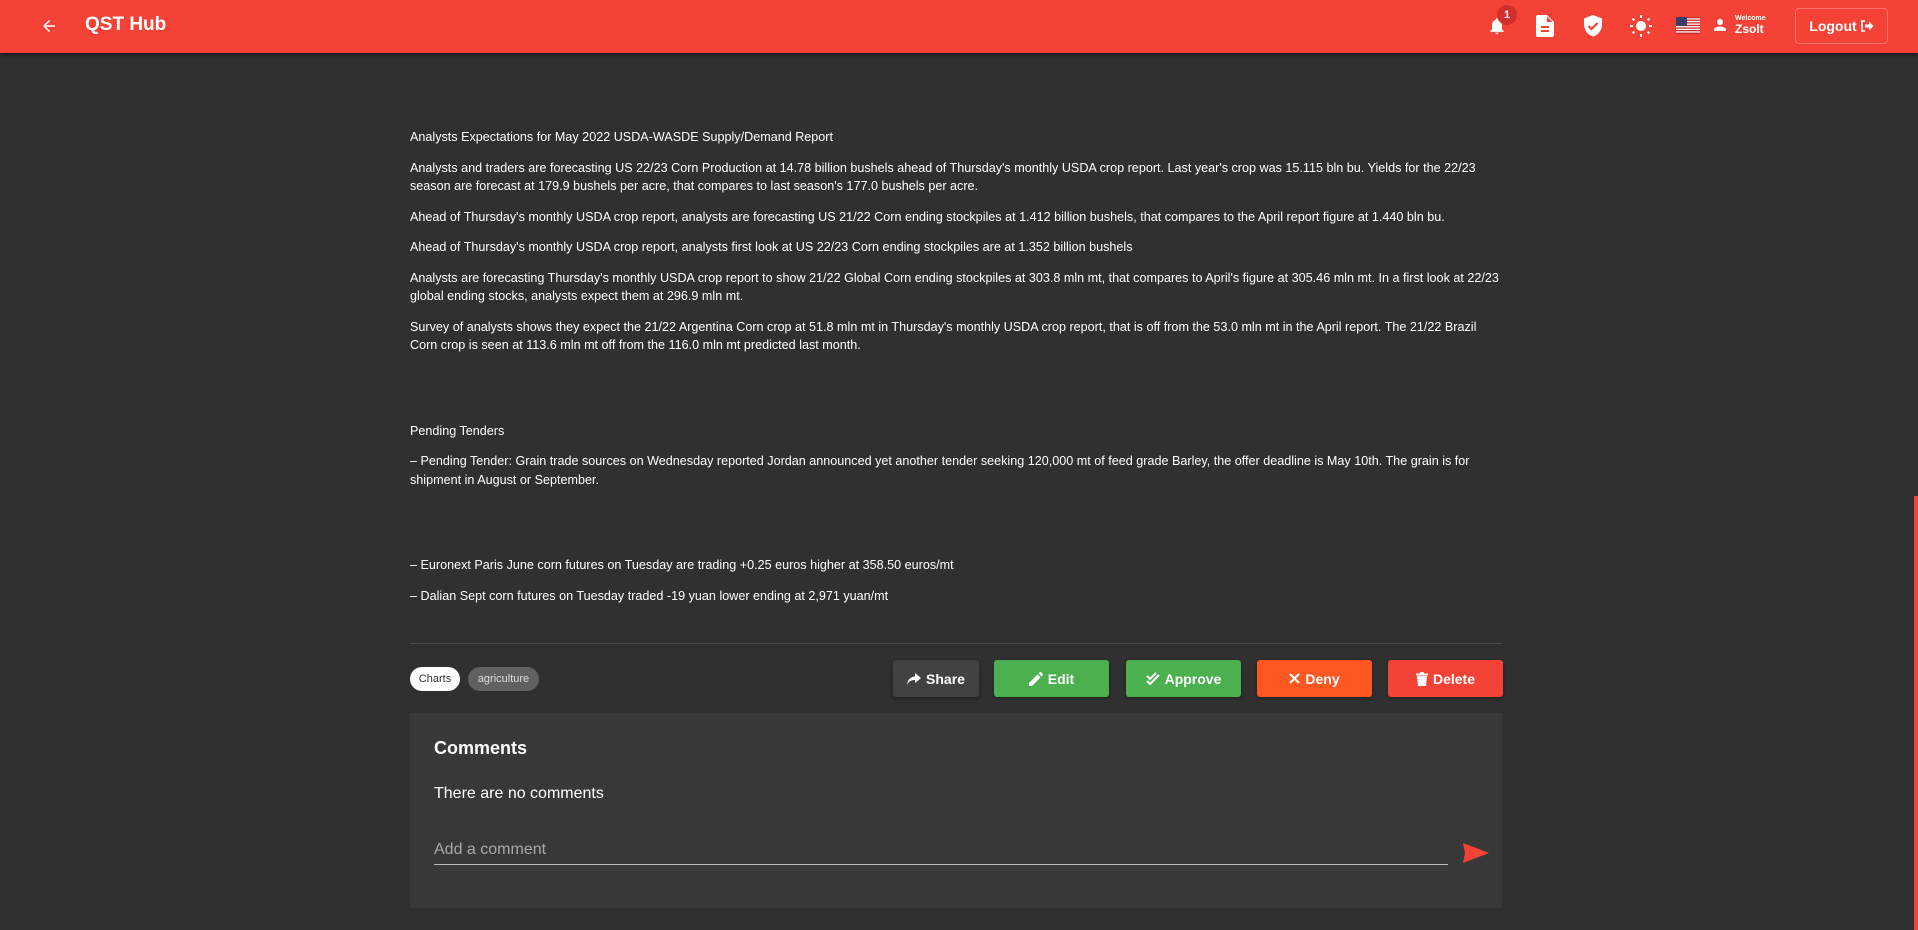 The width and height of the screenshot is (1918, 930). Describe the element at coordinates (1720, 25) in the screenshot. I see `user-icon` at that location.